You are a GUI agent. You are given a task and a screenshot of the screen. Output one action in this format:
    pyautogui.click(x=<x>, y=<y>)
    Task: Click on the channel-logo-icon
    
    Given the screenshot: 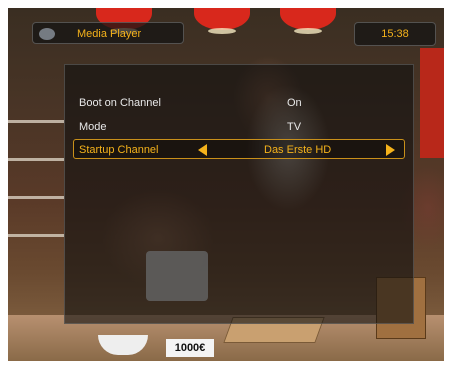 What is the action you would take?
    pyautogui.click(x=47, y=34)
    